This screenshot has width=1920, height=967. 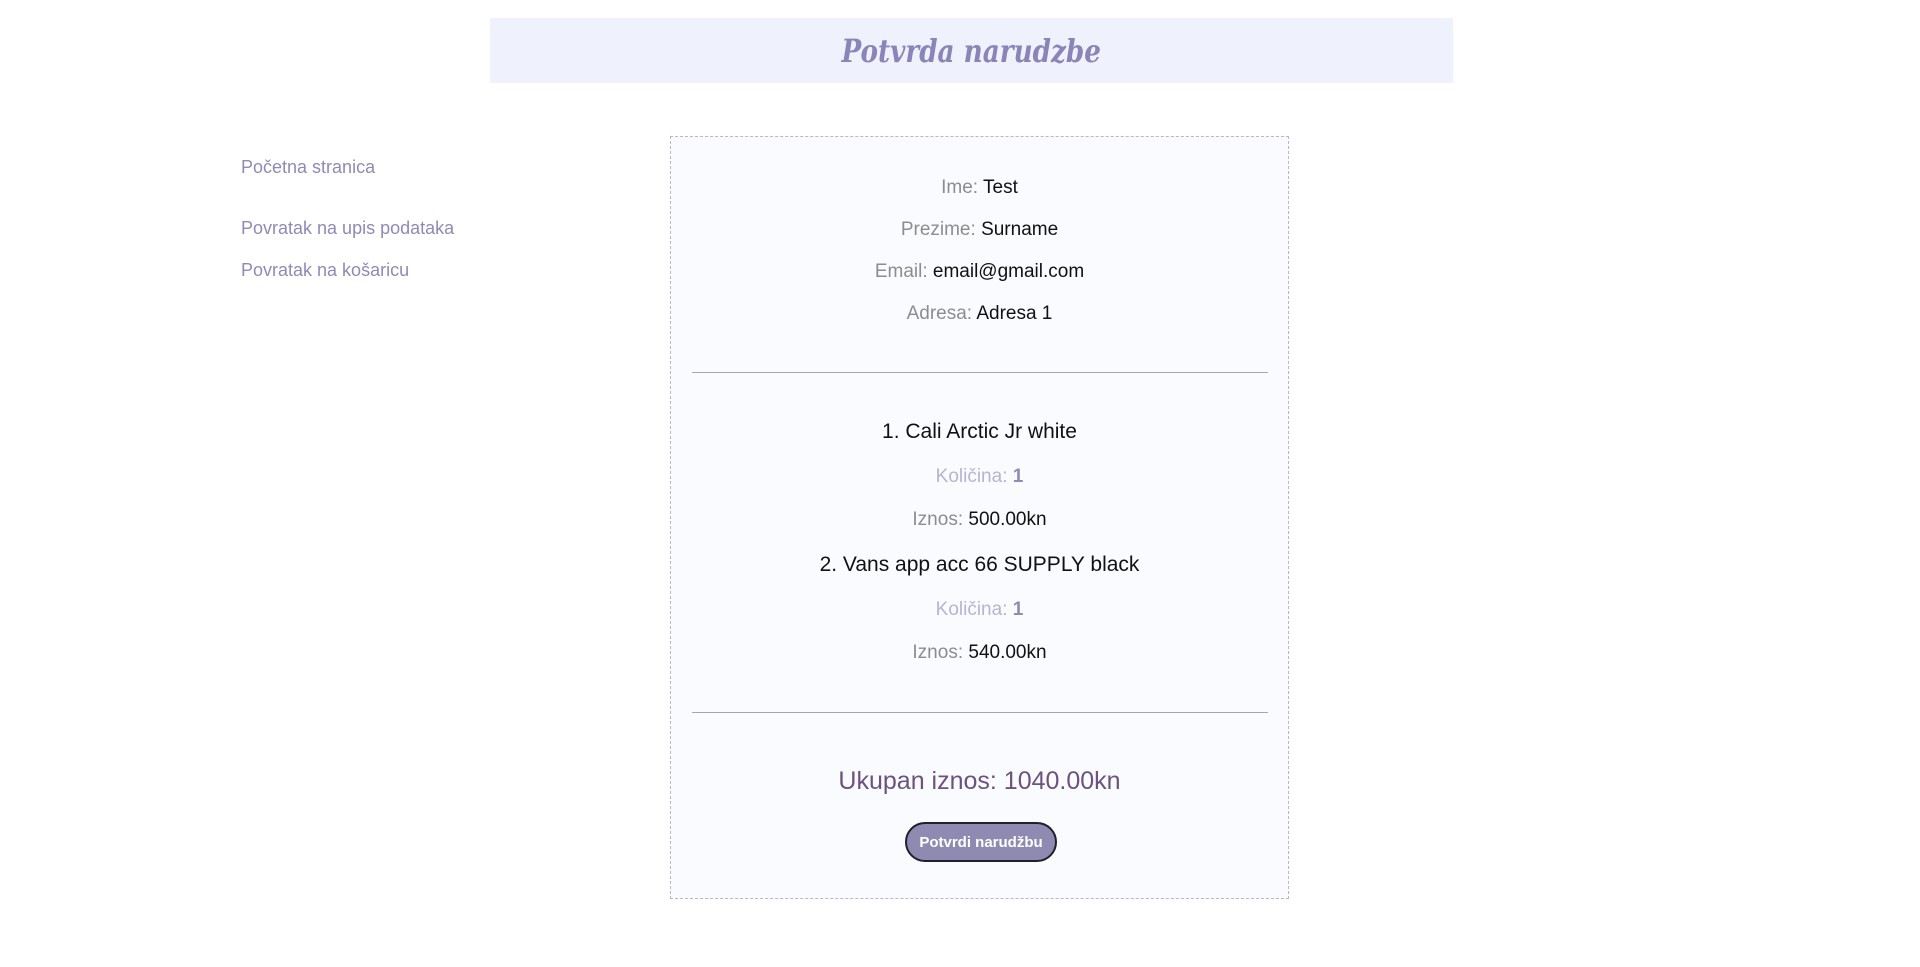 I want to click on order-item-amount-value: 540.00kn, so click(x=1007, y=652).